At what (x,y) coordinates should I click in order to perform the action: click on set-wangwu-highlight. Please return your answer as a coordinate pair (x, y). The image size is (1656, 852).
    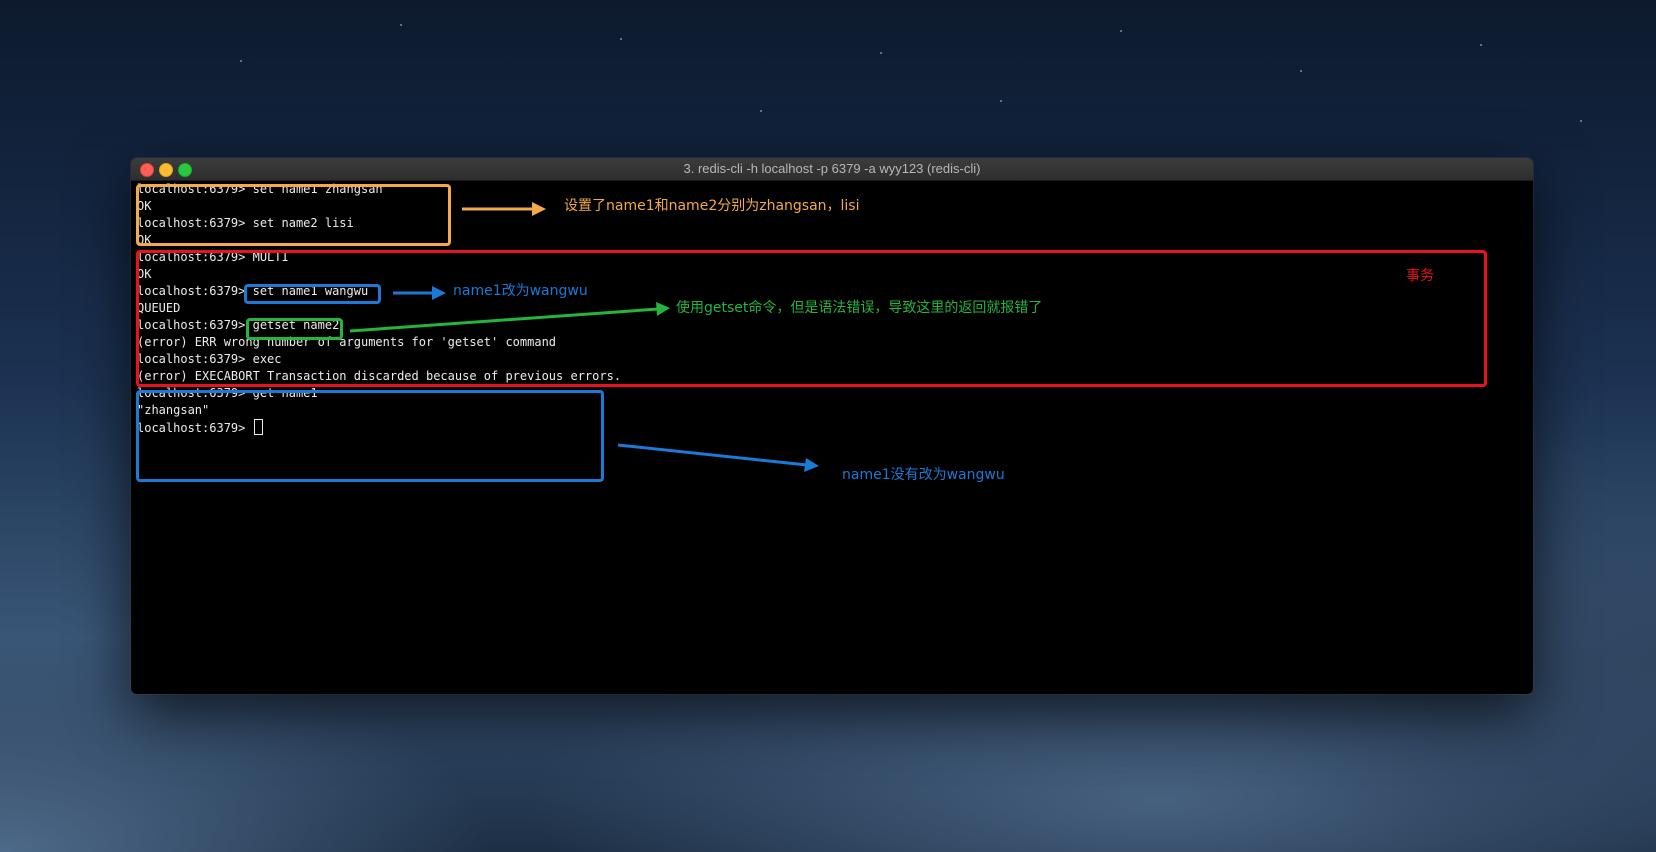
    Looking at the image, I should click on (312, 294).